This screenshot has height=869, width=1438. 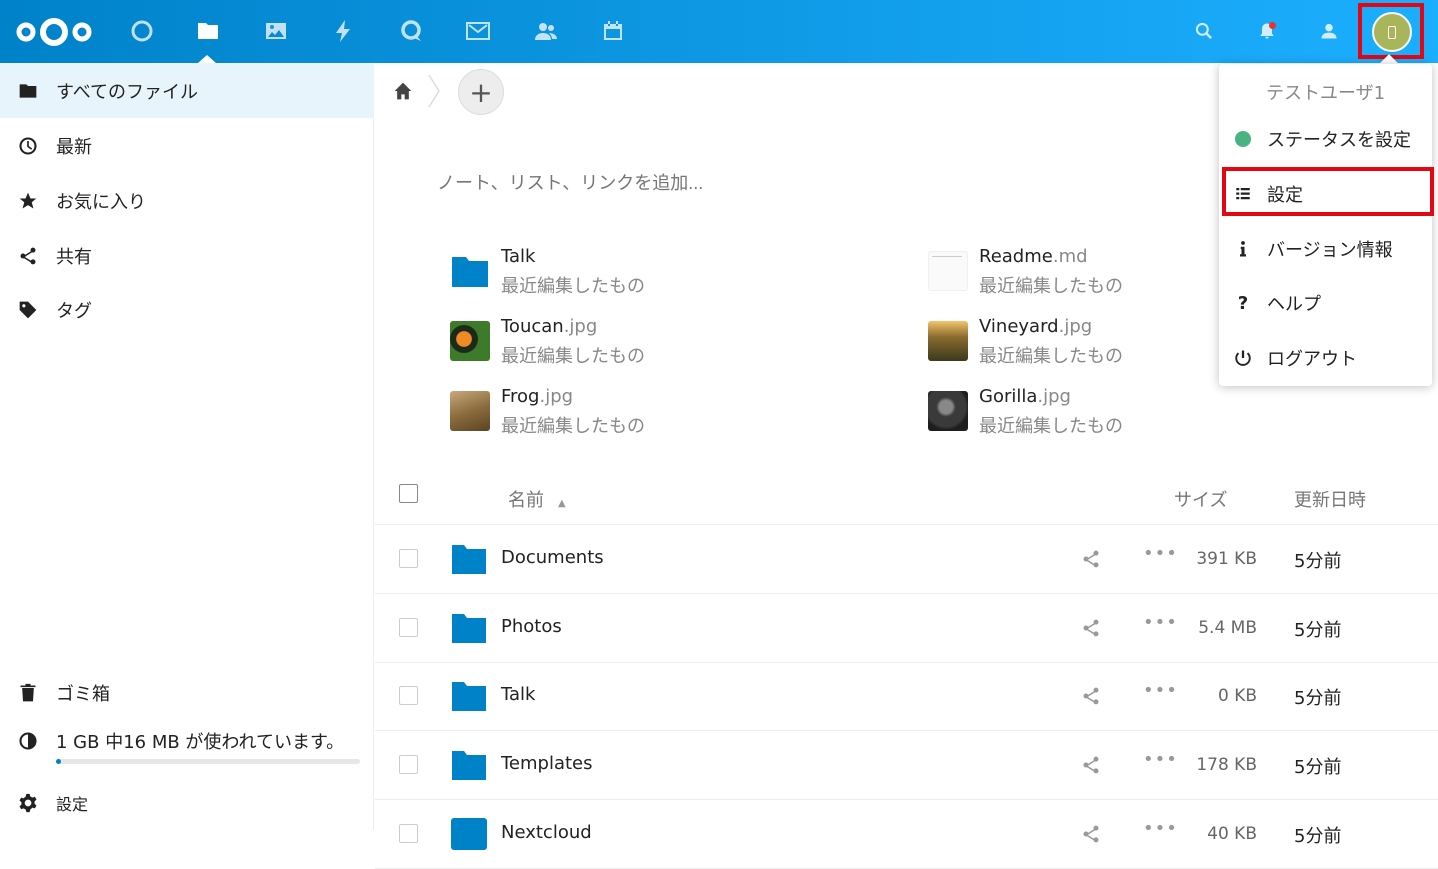 What do you see at coordinates (1016, 256) in the screenshot?
I see `recent-basename: Readme` at bounding box center [1016, 256].